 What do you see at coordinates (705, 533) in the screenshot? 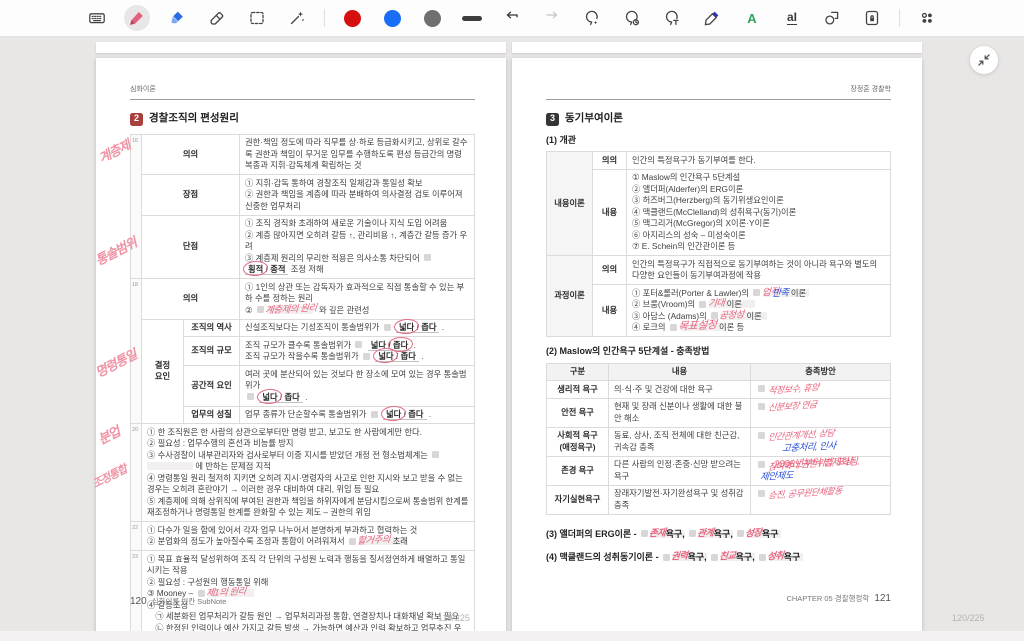
I see `handwritten-annotation: 관계` at bounding box center [705, 533].